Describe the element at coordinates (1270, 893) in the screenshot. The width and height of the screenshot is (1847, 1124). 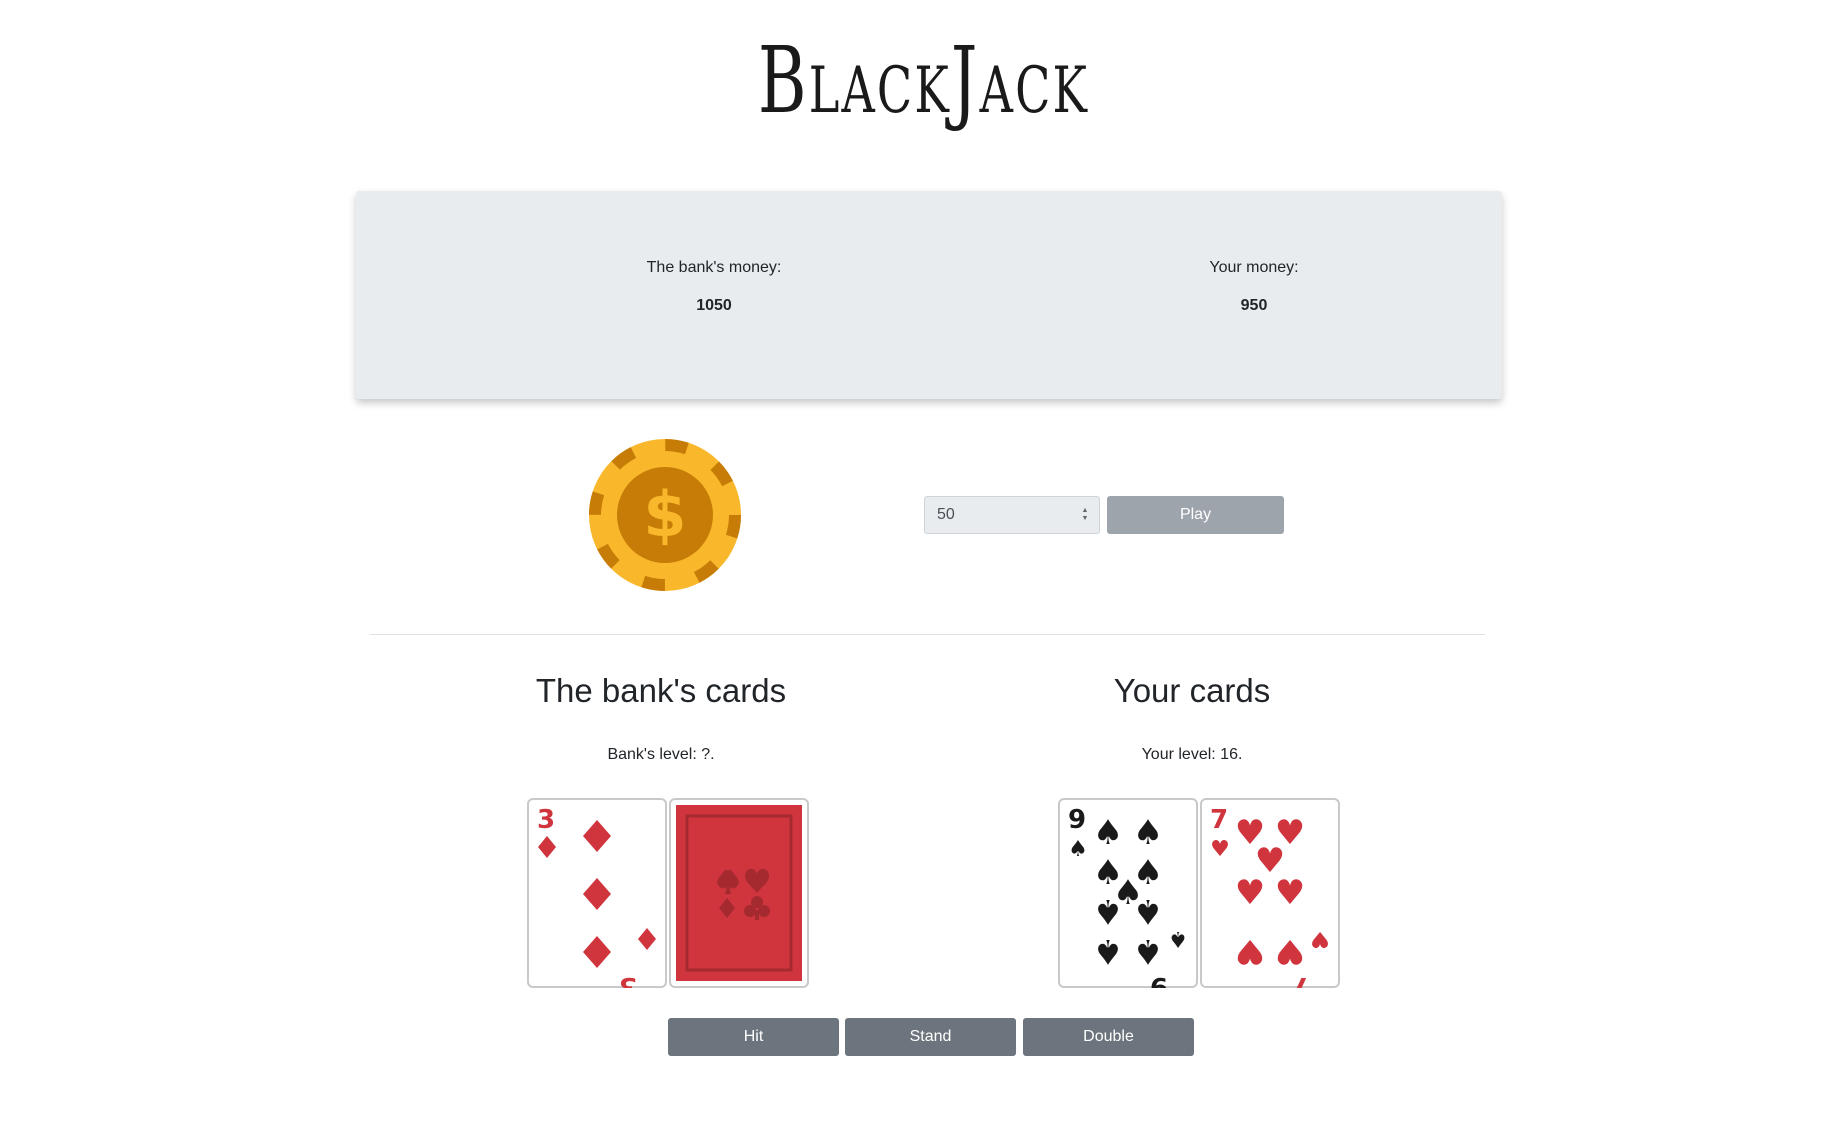
I see `player-card-7-hearts: 7 ♥ ♥ ♥ ♥ ♥ ♥ ♥ ♥ ♥ 7` at that location.